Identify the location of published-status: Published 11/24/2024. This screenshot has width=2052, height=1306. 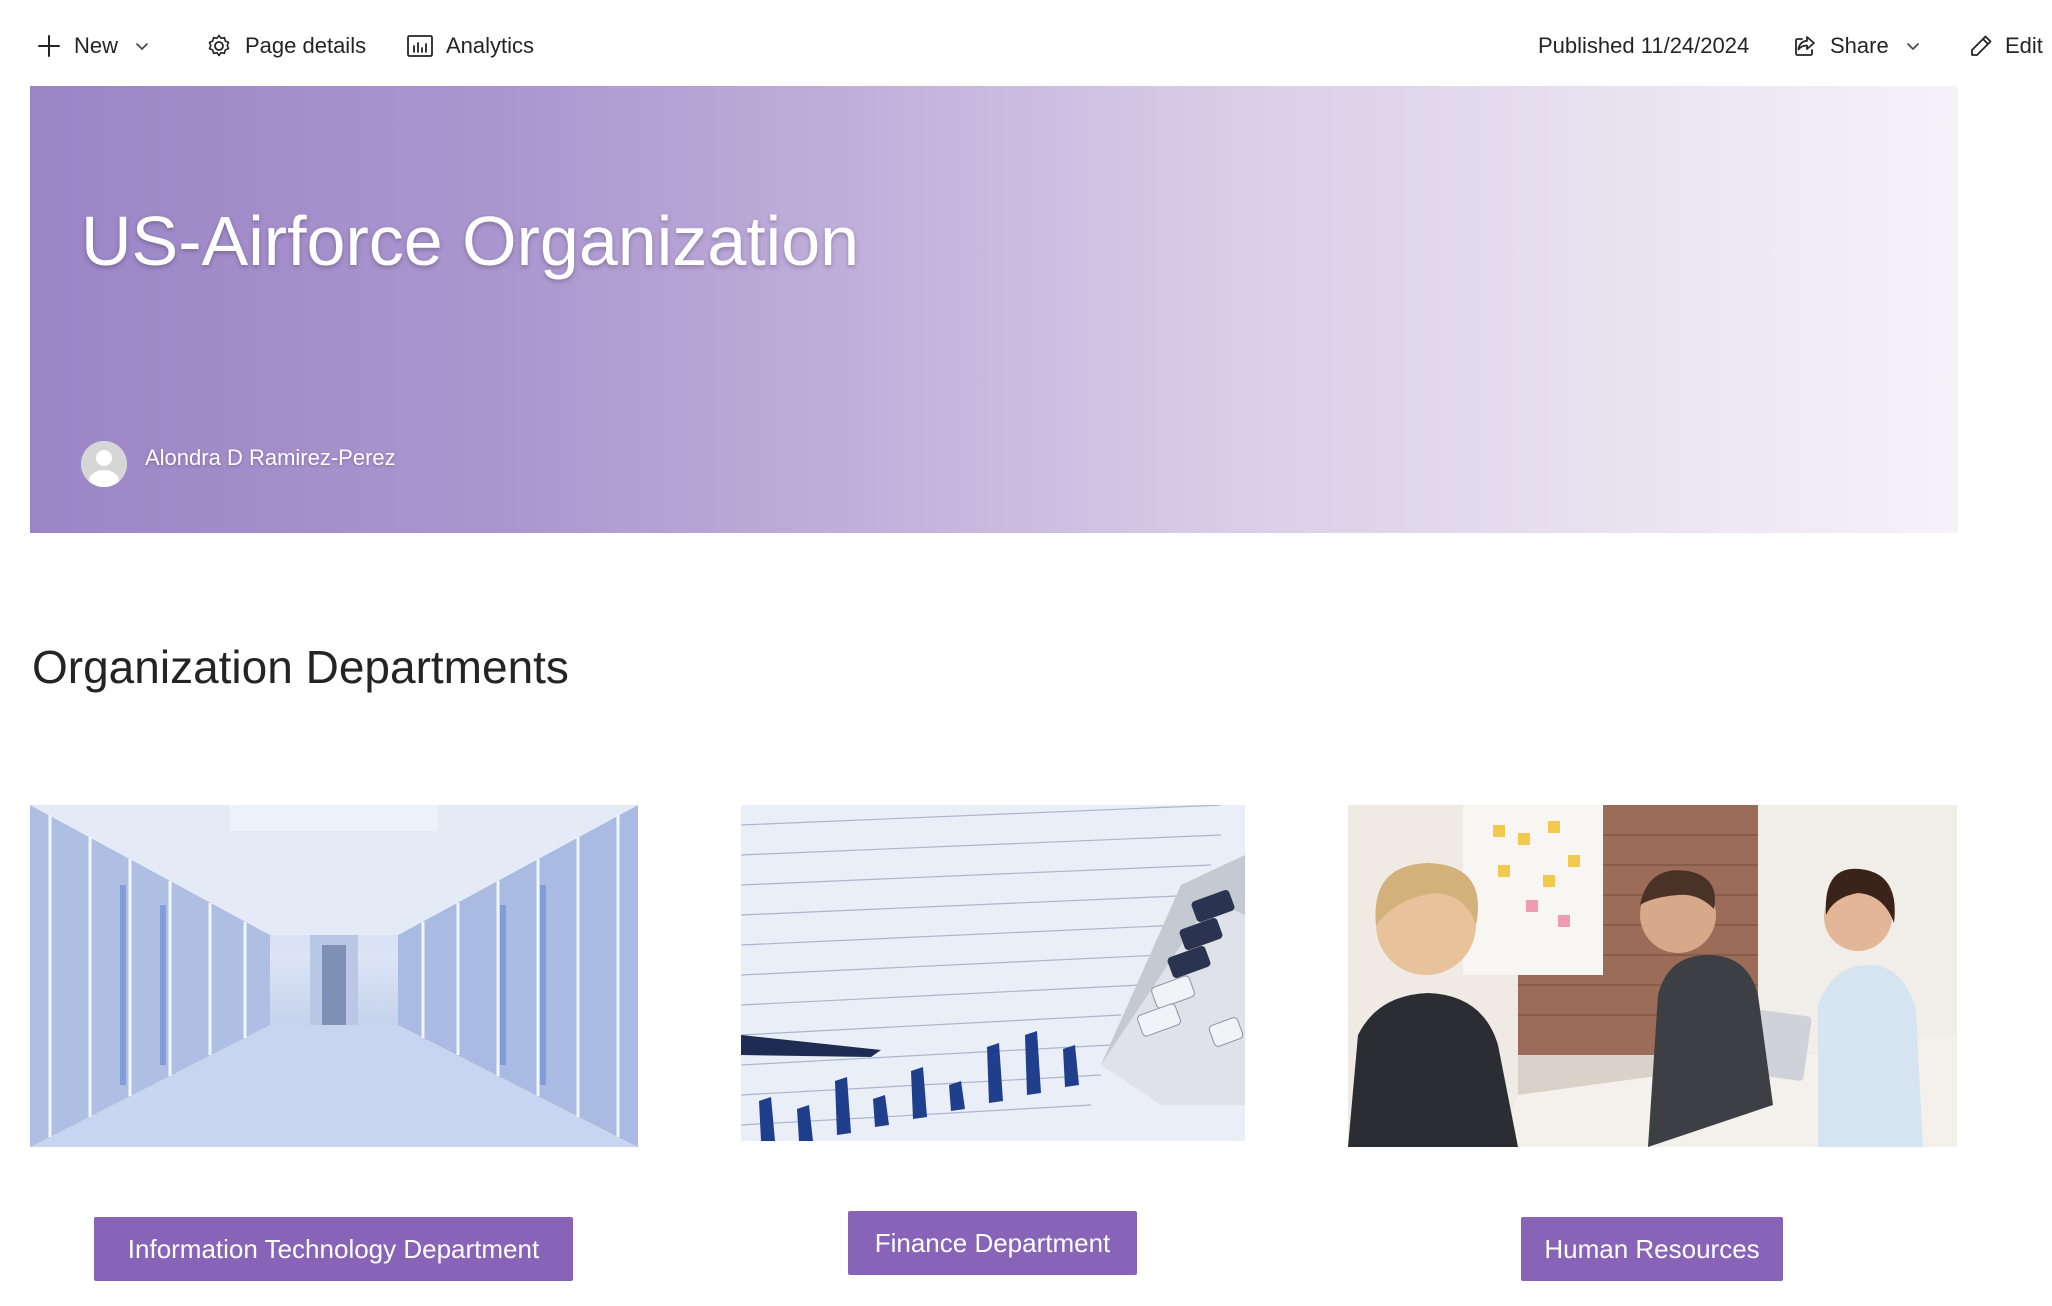
(1643, 46).